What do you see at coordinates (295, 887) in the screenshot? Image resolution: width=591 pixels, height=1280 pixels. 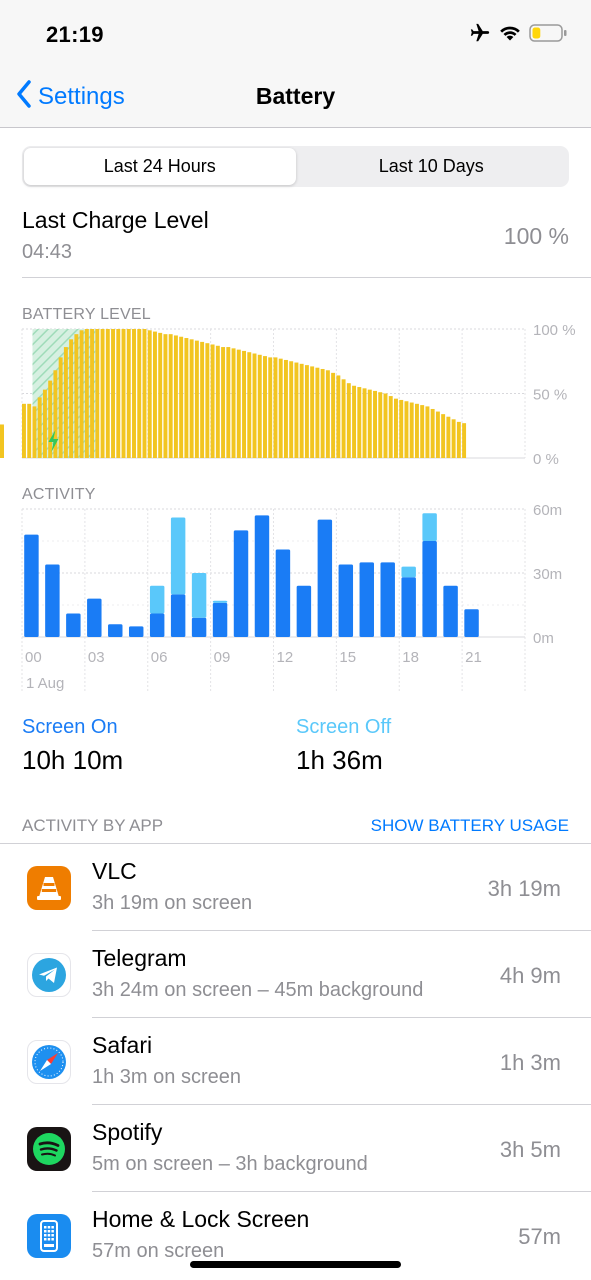 I see `app-row-vlc: VLC 3h 19m on screen 3h 19m` at bounding box center [295, 887].